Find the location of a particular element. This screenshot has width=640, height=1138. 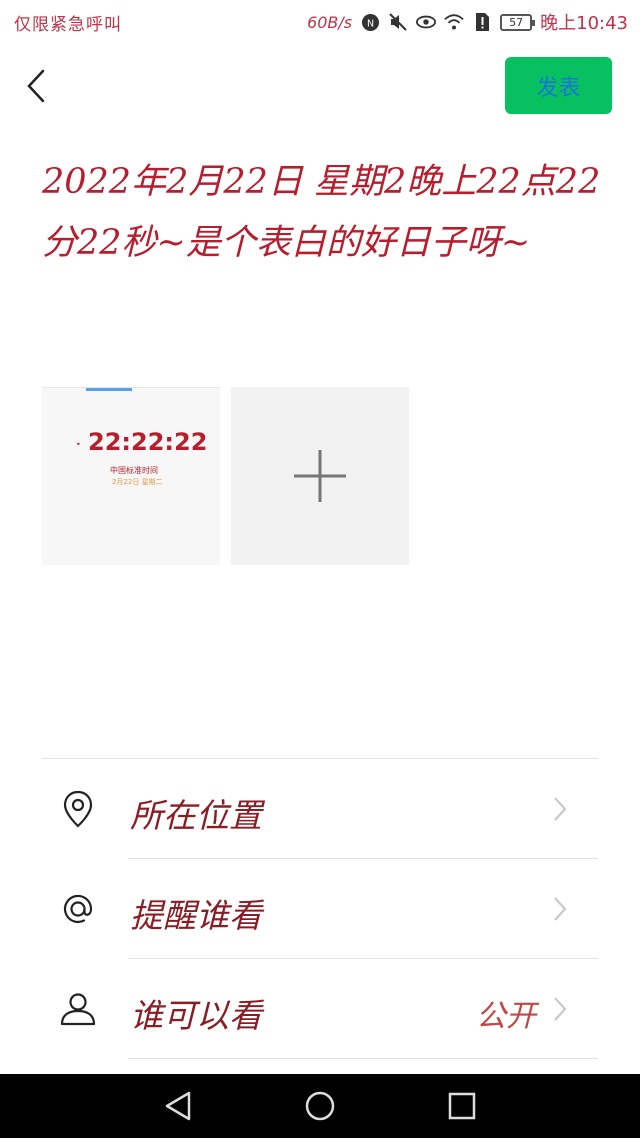

network-speed: 60B/s is located at coordinates (330, 22).